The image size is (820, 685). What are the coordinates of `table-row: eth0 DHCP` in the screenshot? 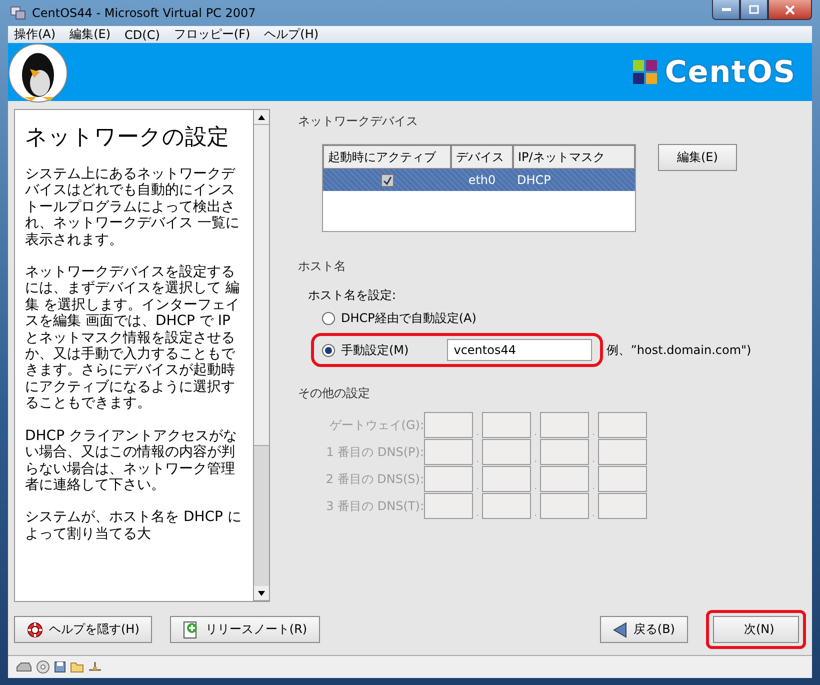 It's located at (479, 180).